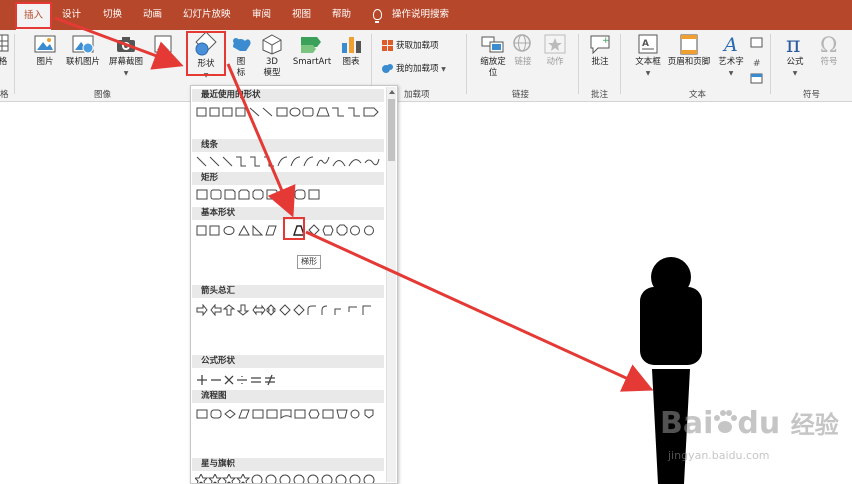 The height and width of the screenshot is (484, 852). What do you see at coordinates (261, 140) in the screenshot?
I see `arrow-to-trapezoid` at bounding box center [261, 140].